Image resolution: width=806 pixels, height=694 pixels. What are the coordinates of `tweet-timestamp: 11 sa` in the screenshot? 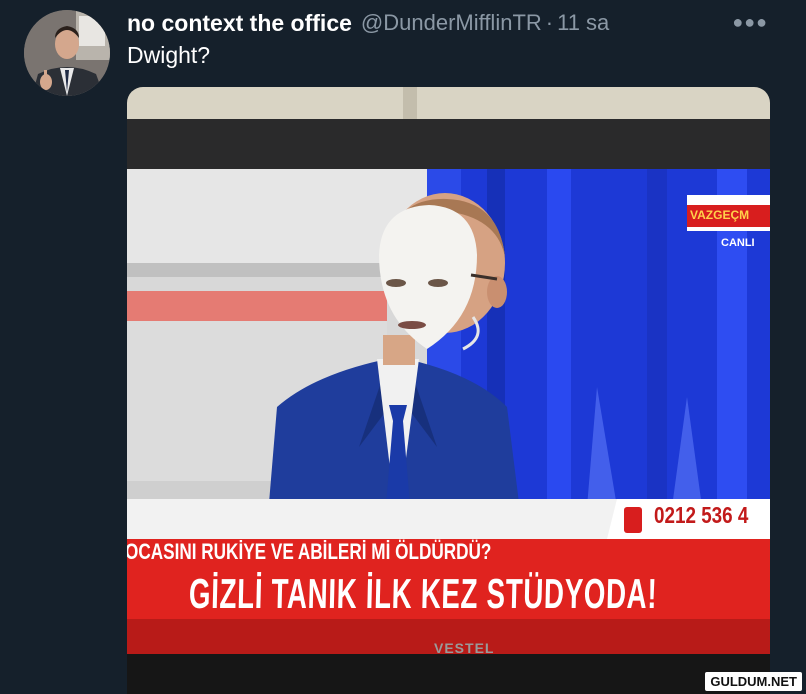 It's located at (583, 23).